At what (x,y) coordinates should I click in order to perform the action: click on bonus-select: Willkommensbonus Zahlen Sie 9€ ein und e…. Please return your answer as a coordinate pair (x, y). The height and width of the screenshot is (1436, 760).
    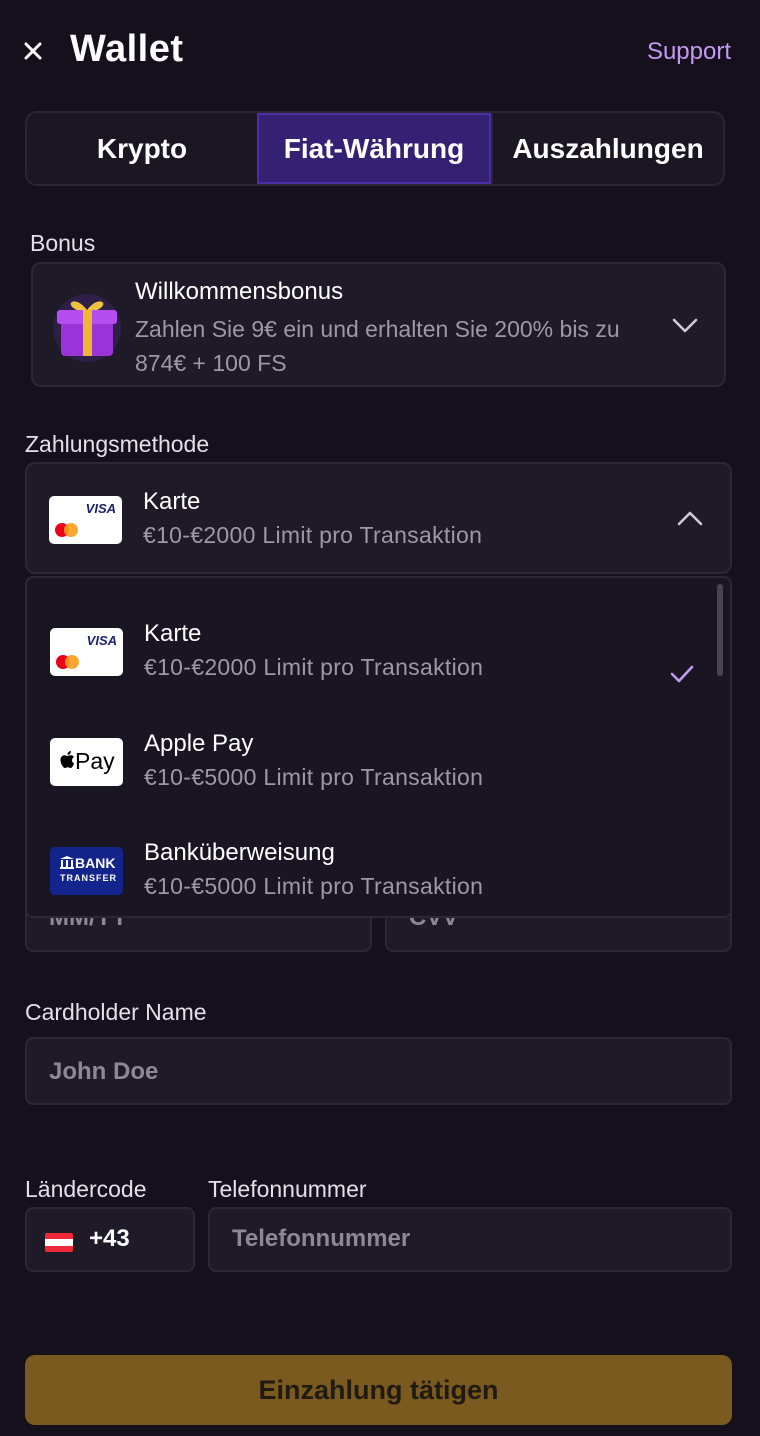
    Looking at the image, I should click on (378, 324).